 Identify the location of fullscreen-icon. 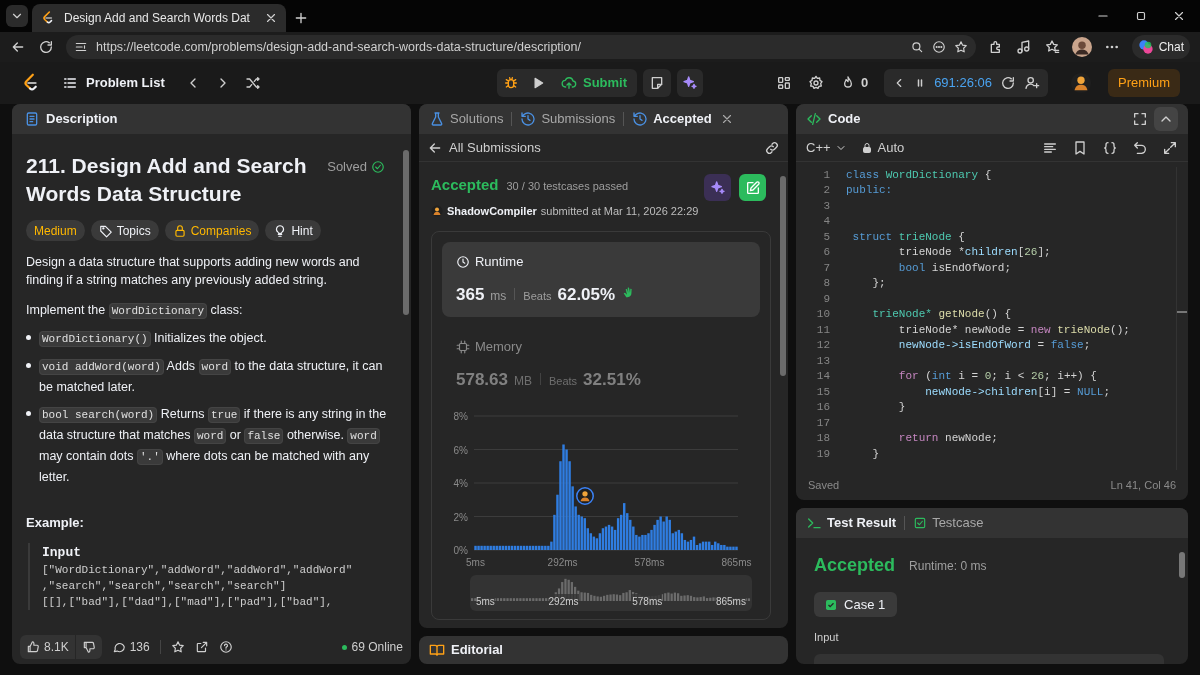
(1140, 119).